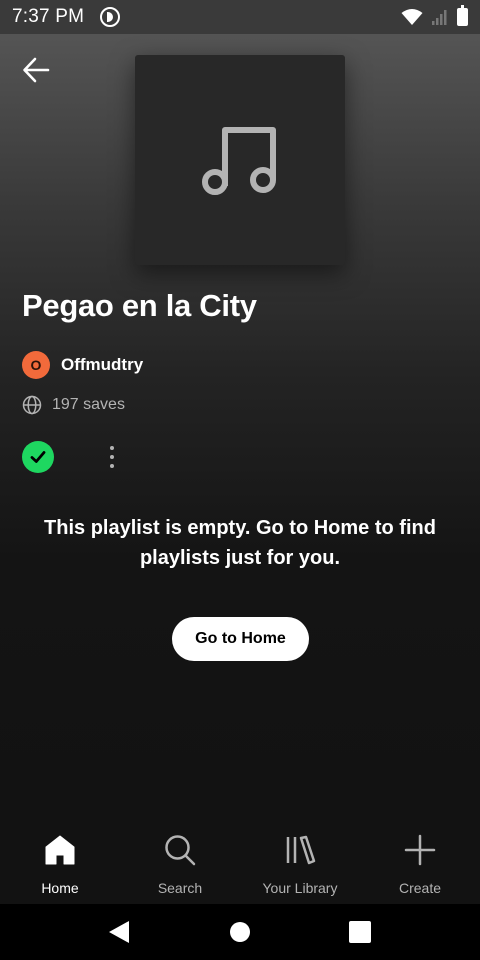 The width and height of the screenshot is (480, 960). I want to click on status-time: 7:37 PM, so click(48, 16).